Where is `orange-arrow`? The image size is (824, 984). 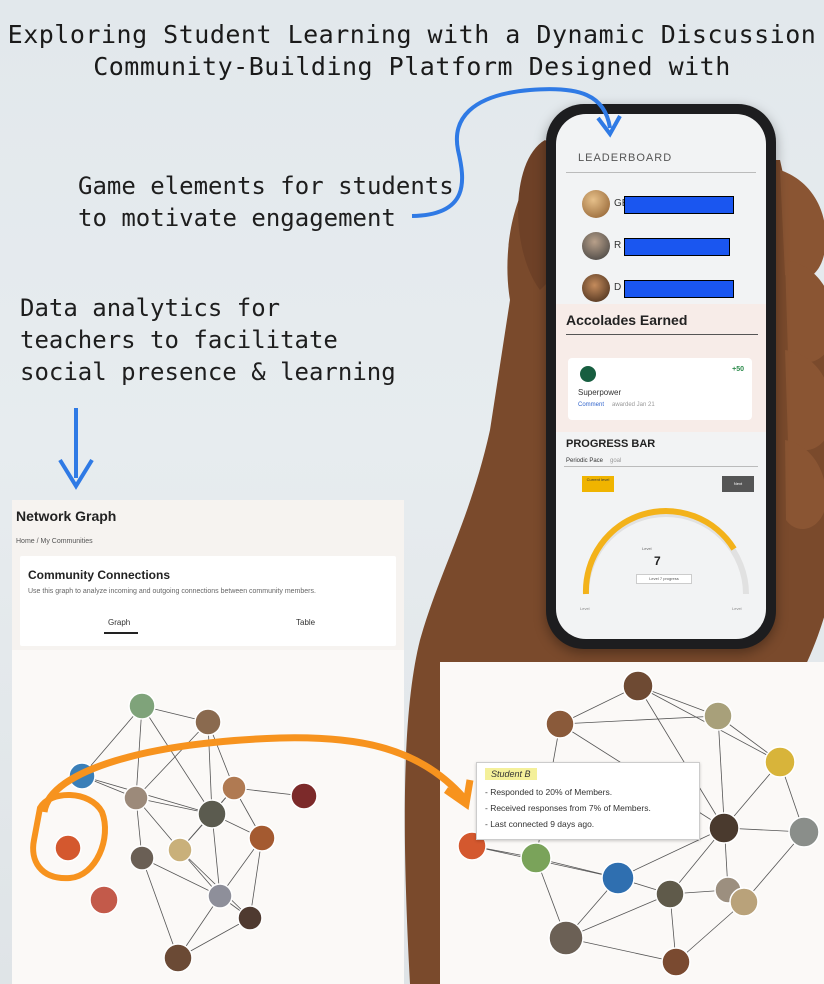 orange-arrow is located at coordinates (253, 773).